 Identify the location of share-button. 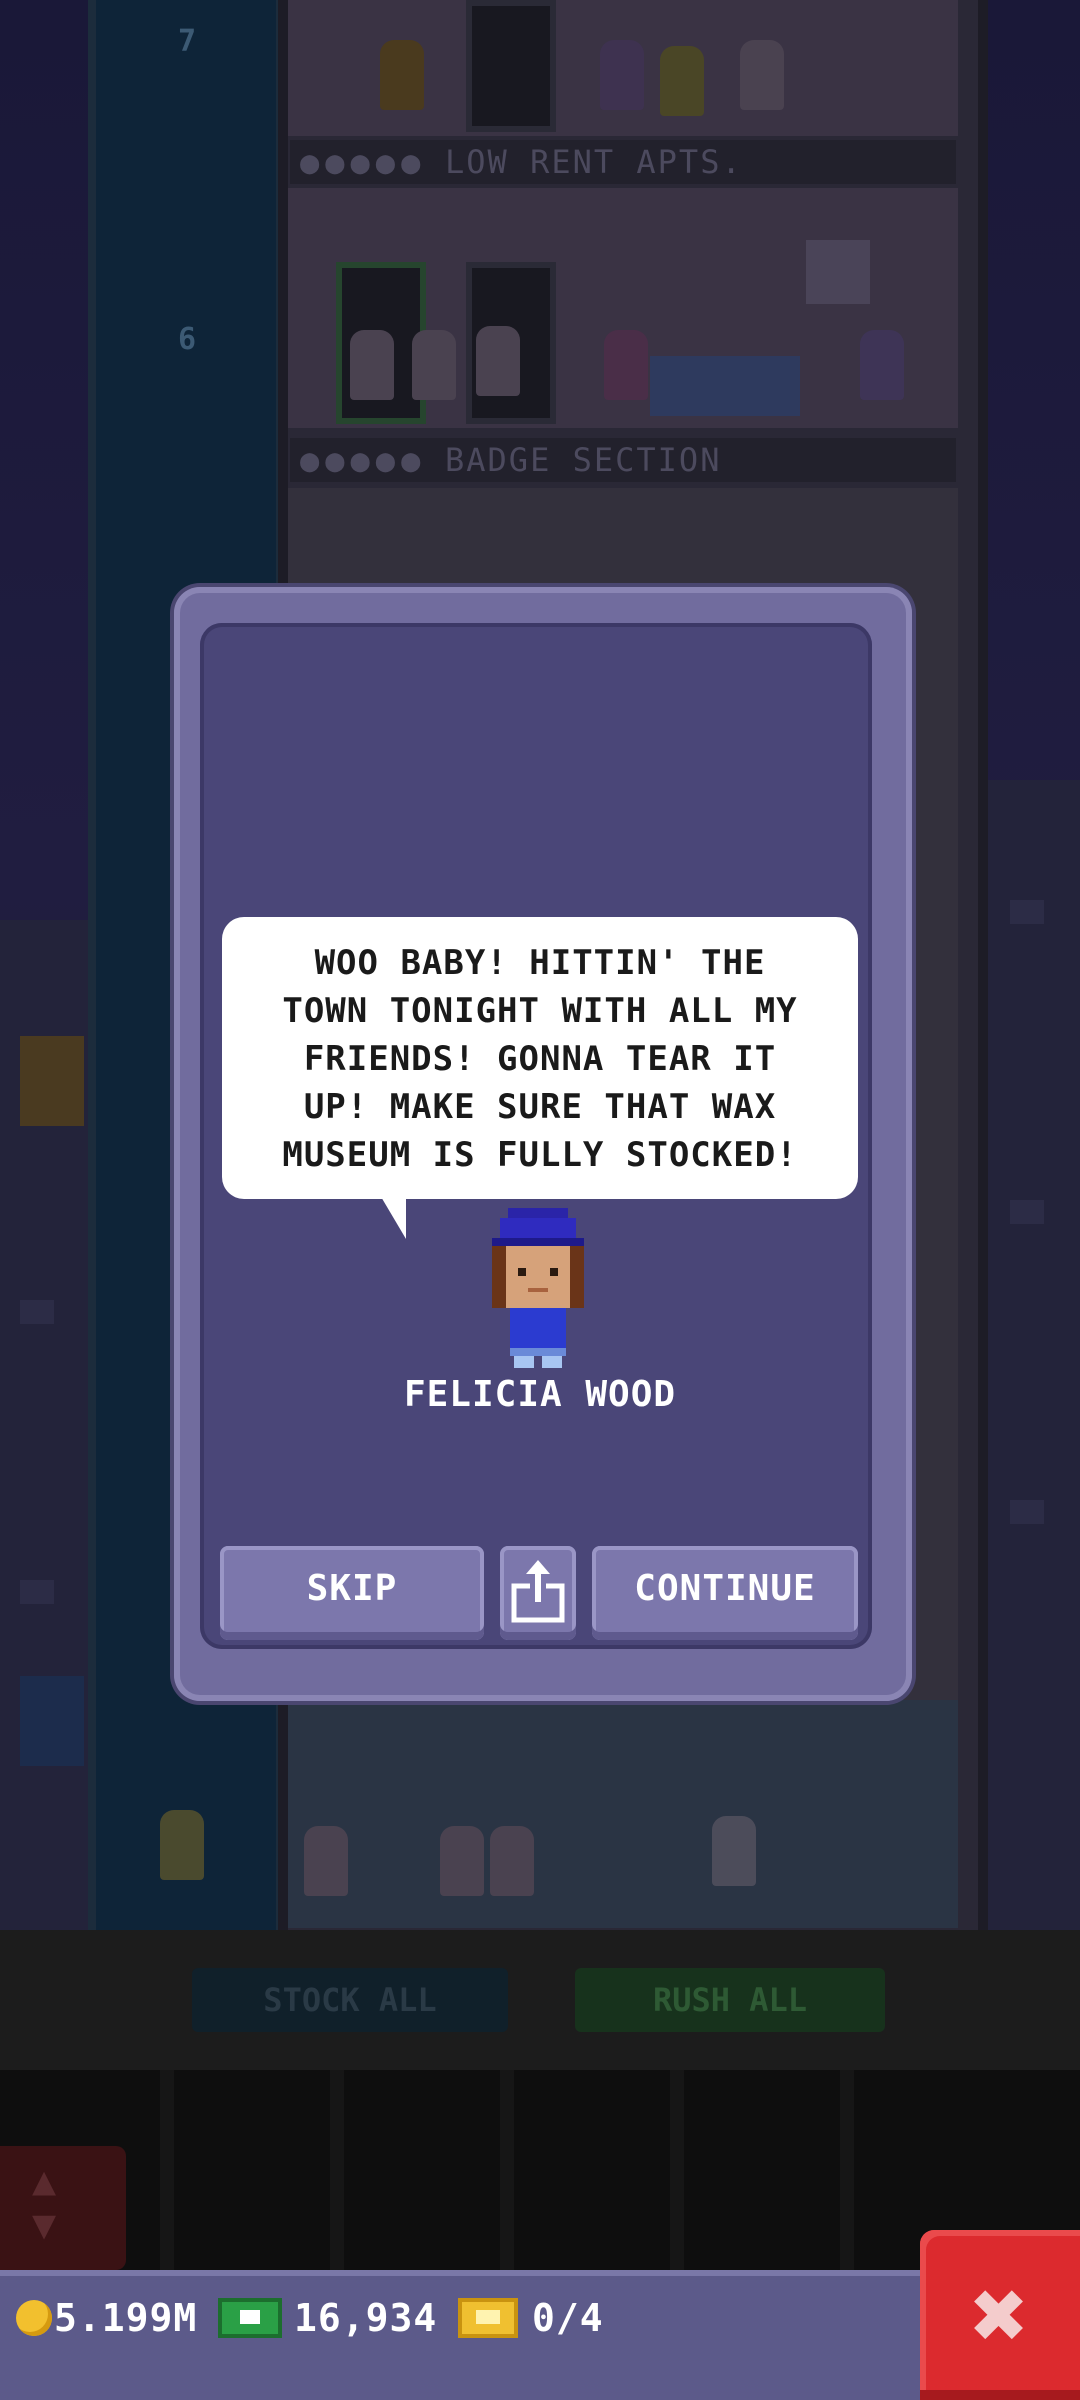
(538, 1593).